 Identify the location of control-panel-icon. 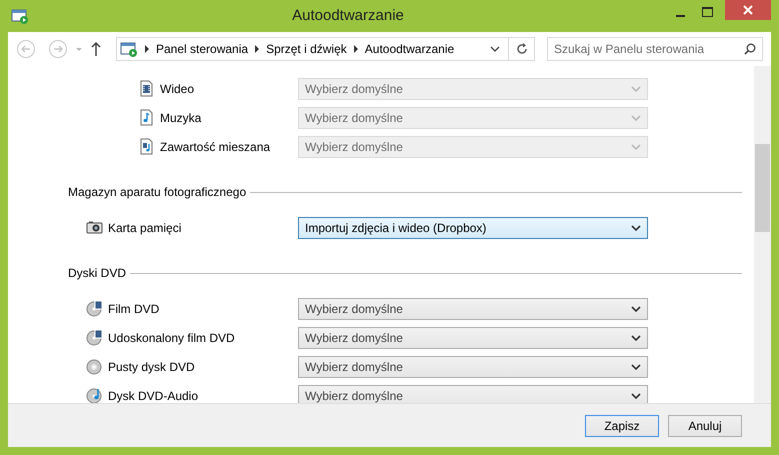
(129, 49).